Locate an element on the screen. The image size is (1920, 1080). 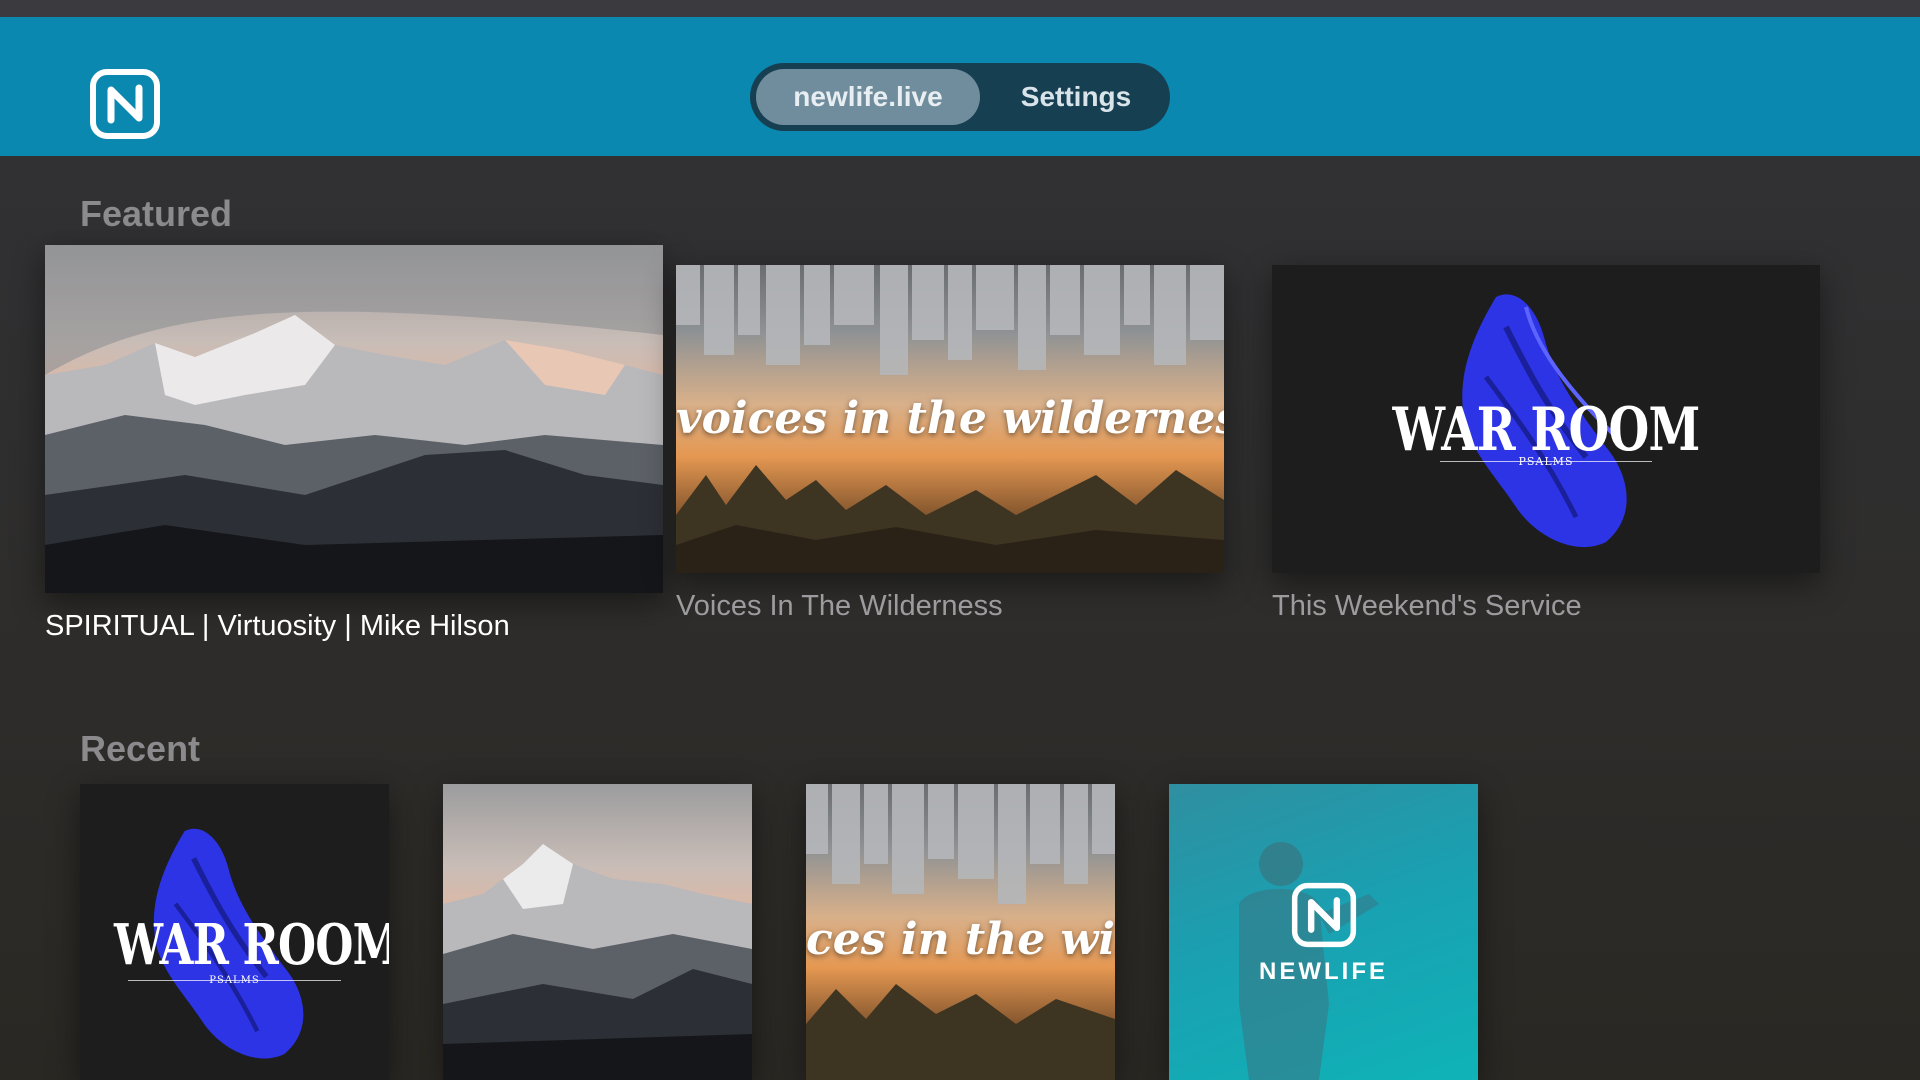
newlife-art-title: NEWLIFE is located at coordinates (1323, 971).